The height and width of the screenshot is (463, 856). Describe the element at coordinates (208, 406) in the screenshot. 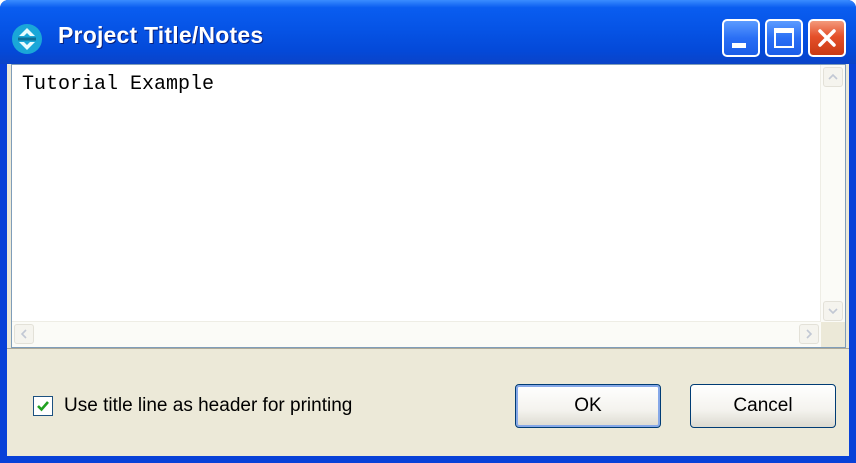

I see `use-title-header-label: Use title line as header for printing` at that location.